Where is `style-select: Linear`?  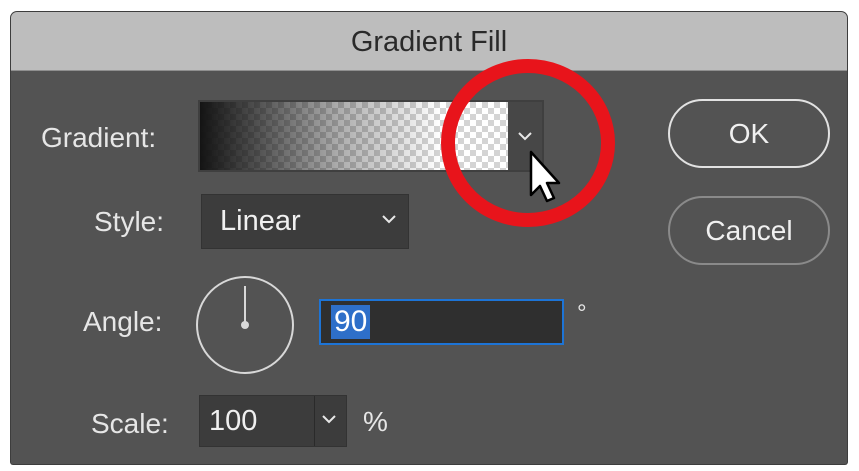
style-select: Linear is located at coordinates (305, 221).